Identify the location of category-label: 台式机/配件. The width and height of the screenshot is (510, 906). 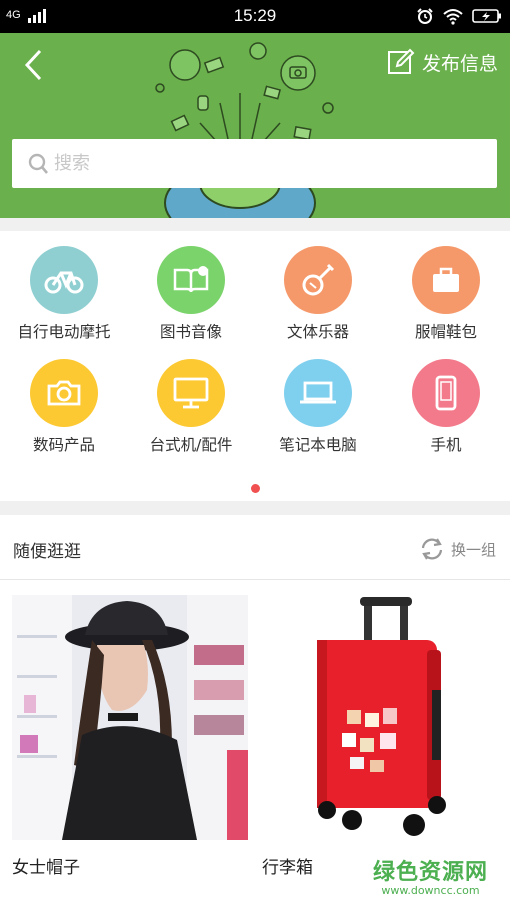
(191, 445).